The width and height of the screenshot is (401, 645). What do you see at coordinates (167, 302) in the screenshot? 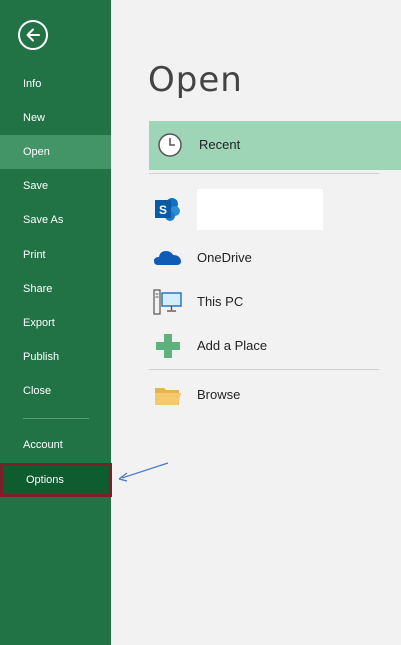
I see `computer-icon` at bounding box center [167, 302].